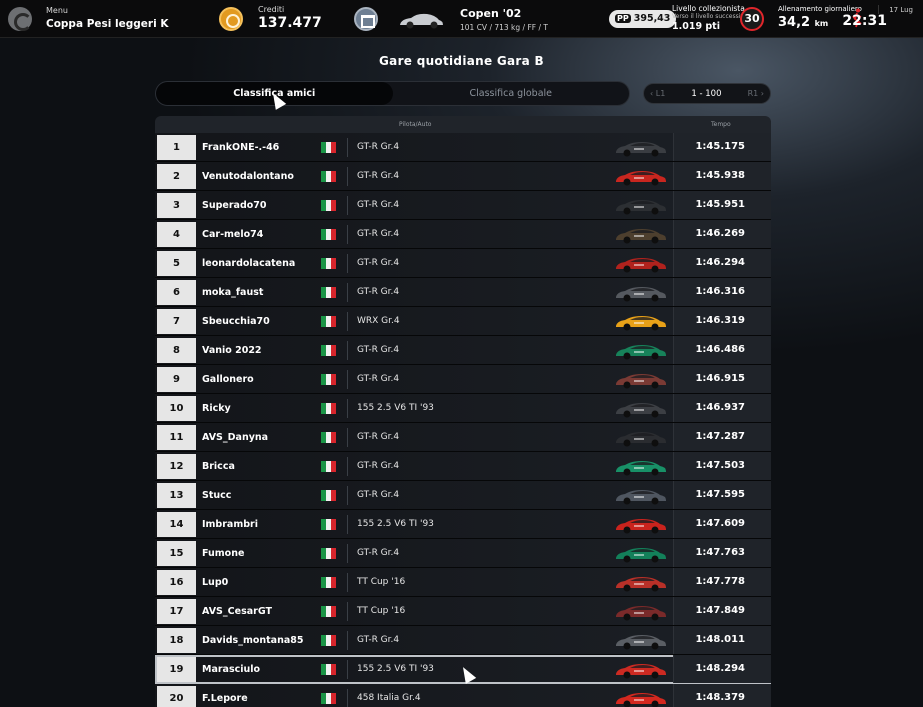 The width and height of the screenshot is (923, 707). I want to click on car-spec: 101 CV / 713 kg / FF / T, so click(504, 27).